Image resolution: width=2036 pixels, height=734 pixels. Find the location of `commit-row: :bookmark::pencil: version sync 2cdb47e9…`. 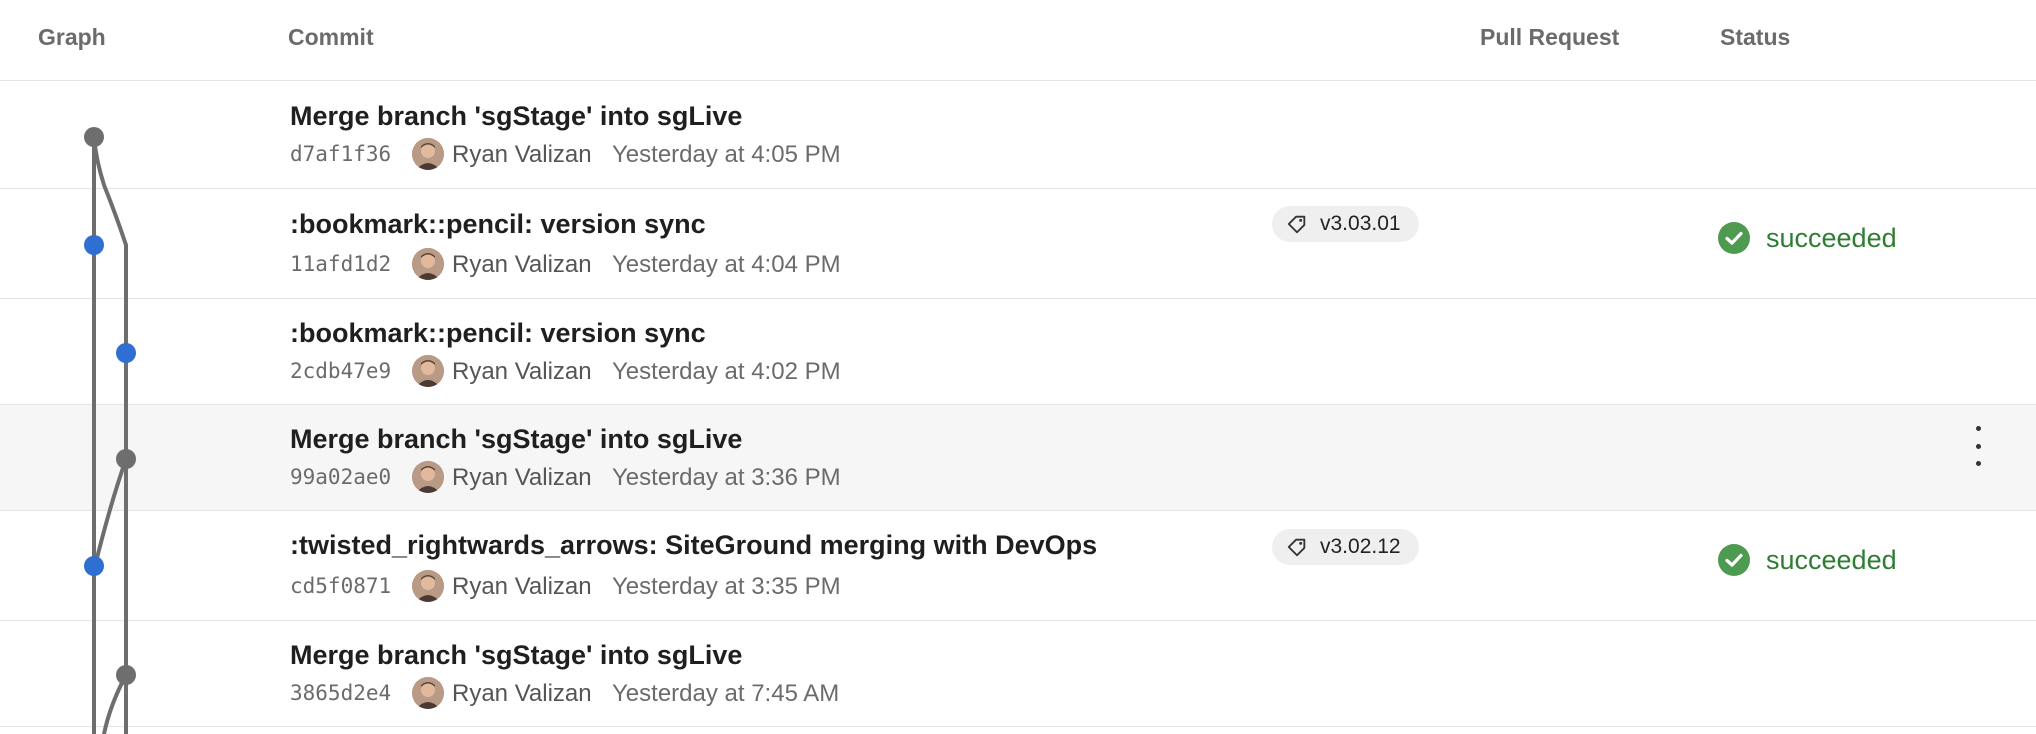

commit-row: :bookmark::pencil: version sync 2cdb47e9… is located at coordinates (1018, 352).